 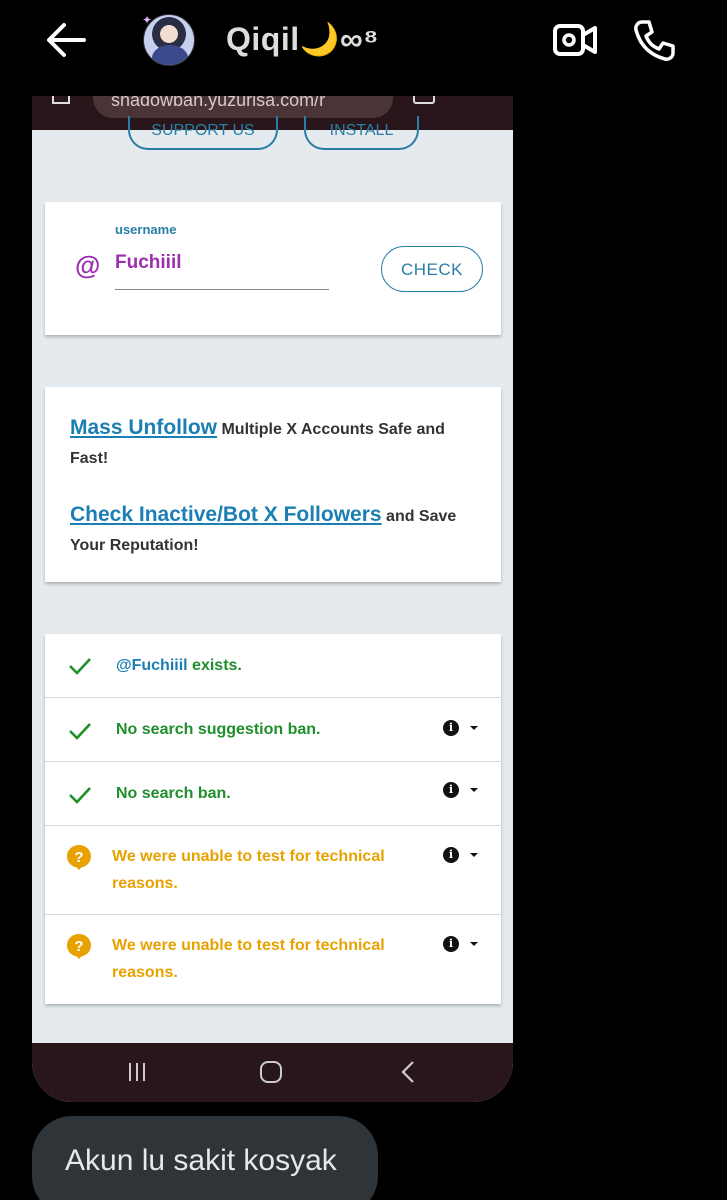 I want to click on back-arrow-icon, so click(x=66, y=40).